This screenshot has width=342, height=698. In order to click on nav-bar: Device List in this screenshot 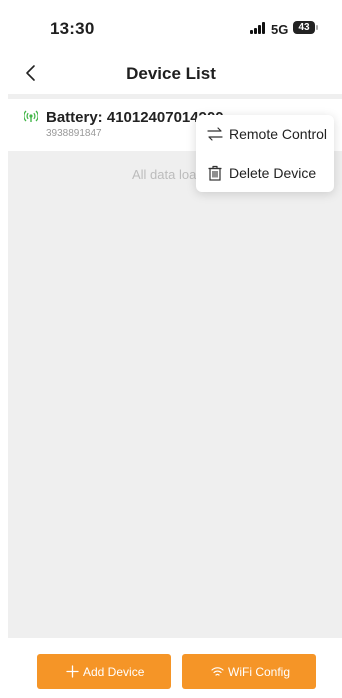, I will do `click(171, 73)`.